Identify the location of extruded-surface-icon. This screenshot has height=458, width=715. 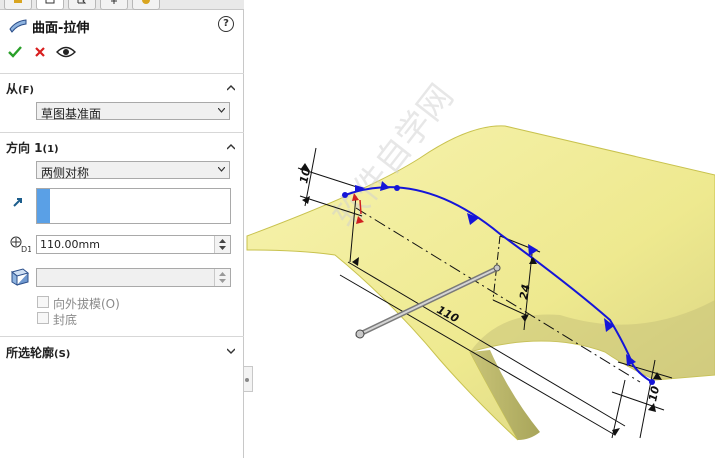
(18, 26).